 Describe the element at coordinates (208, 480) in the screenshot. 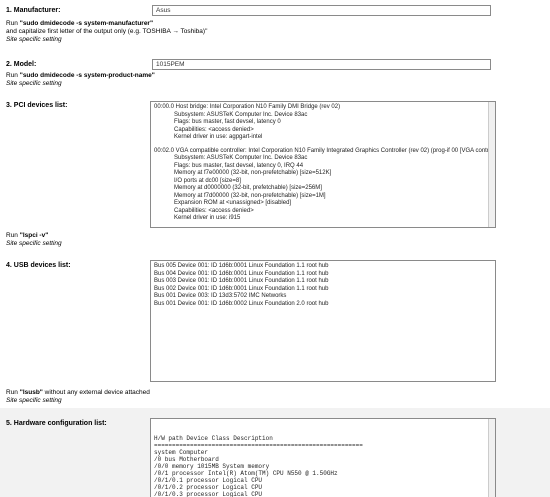

I see `hardware-line: /0/1/0.1 processor Logical CPU` at that location.